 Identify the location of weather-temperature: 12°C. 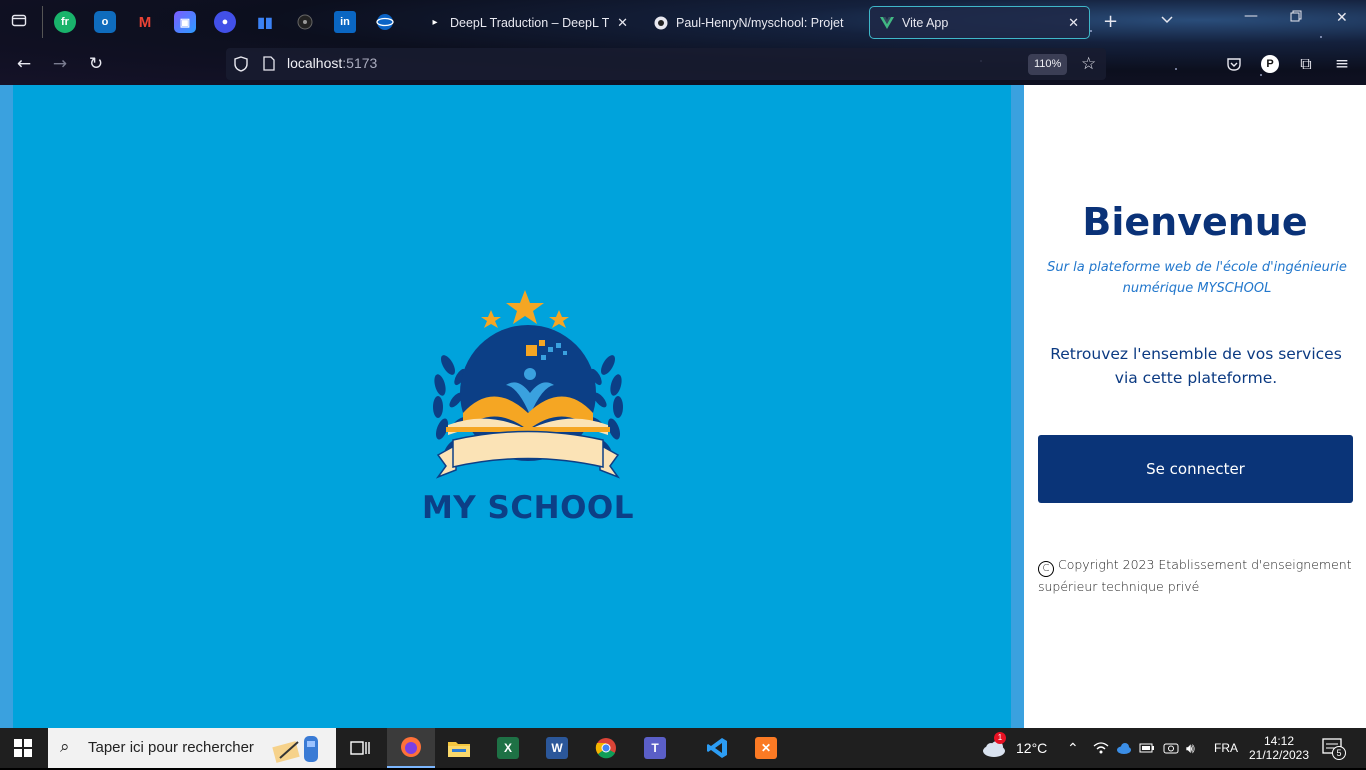
(1032, 748).